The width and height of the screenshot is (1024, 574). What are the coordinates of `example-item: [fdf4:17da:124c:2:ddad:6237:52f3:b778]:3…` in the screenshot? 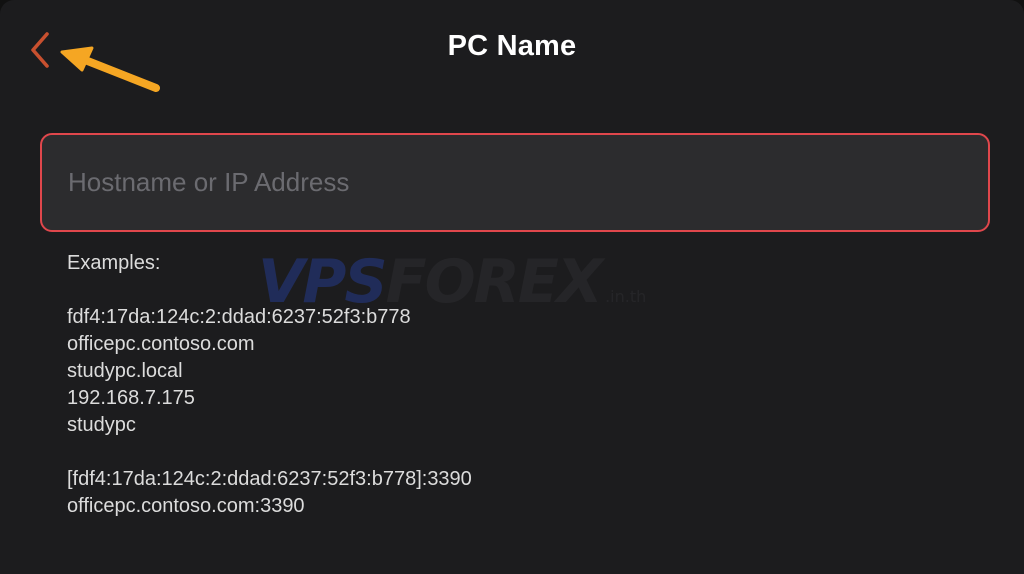 It's located at (269, 479).